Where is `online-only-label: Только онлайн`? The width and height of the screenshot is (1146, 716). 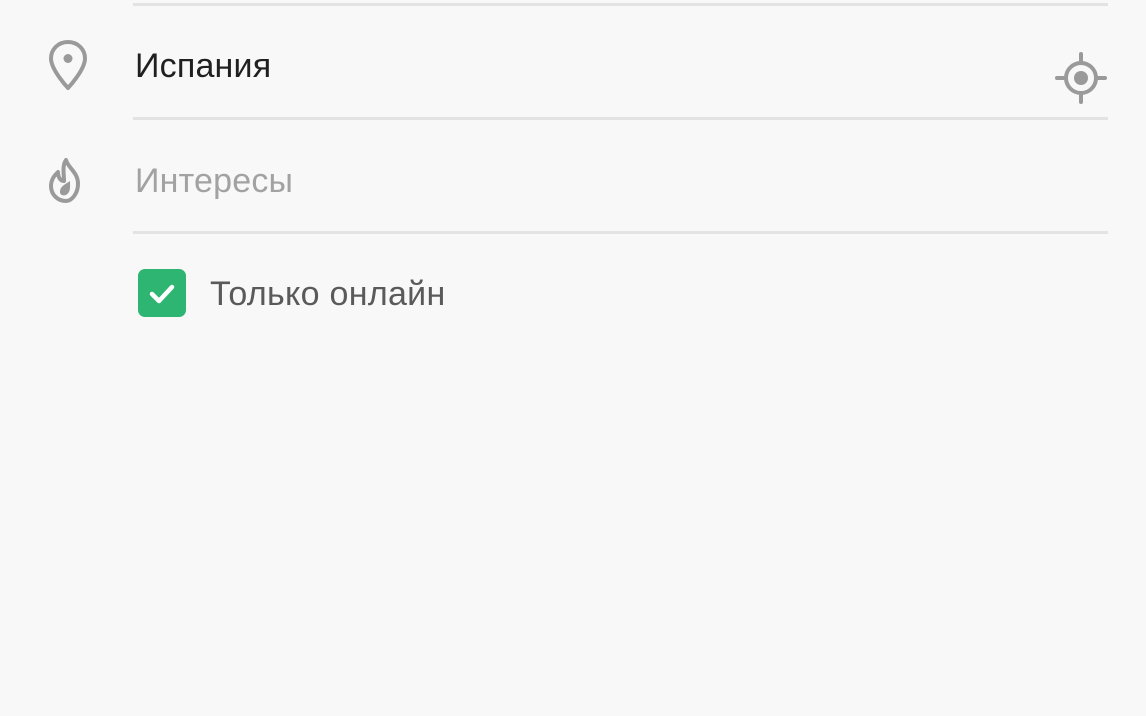 online-only-label: Только онлайн is located at coordinates (328, 294).